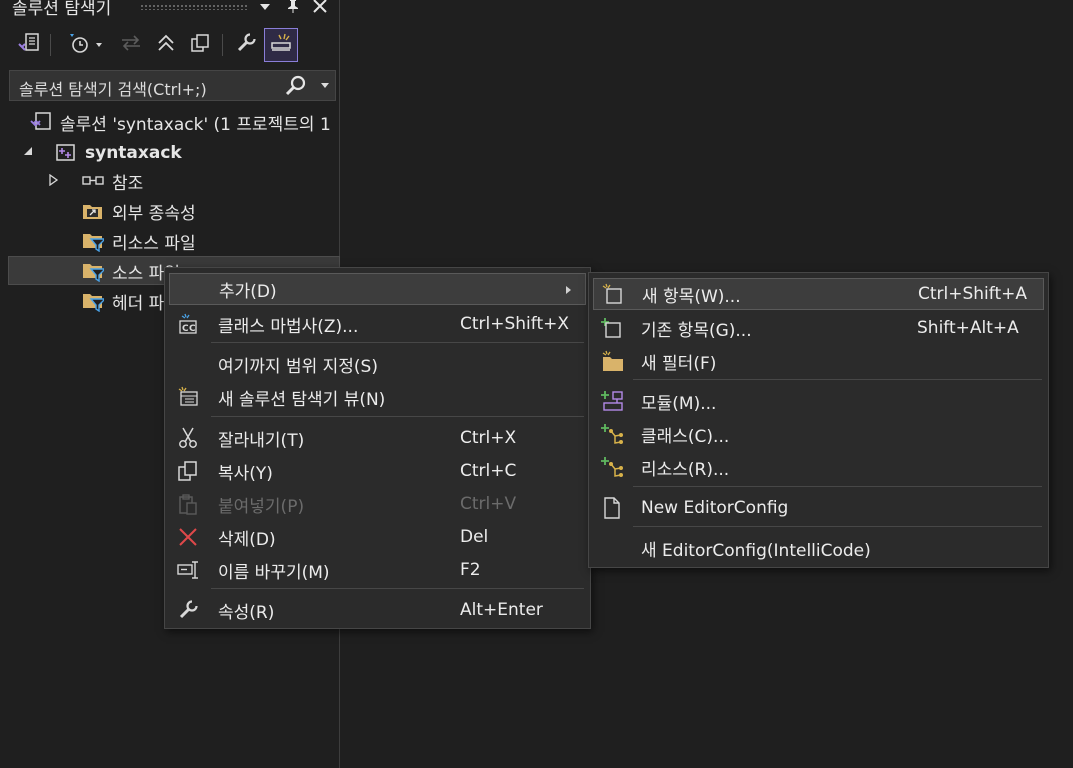 This screenshot has height=768, width=1073. I want to click on new-item-icon, so click(613, 294).